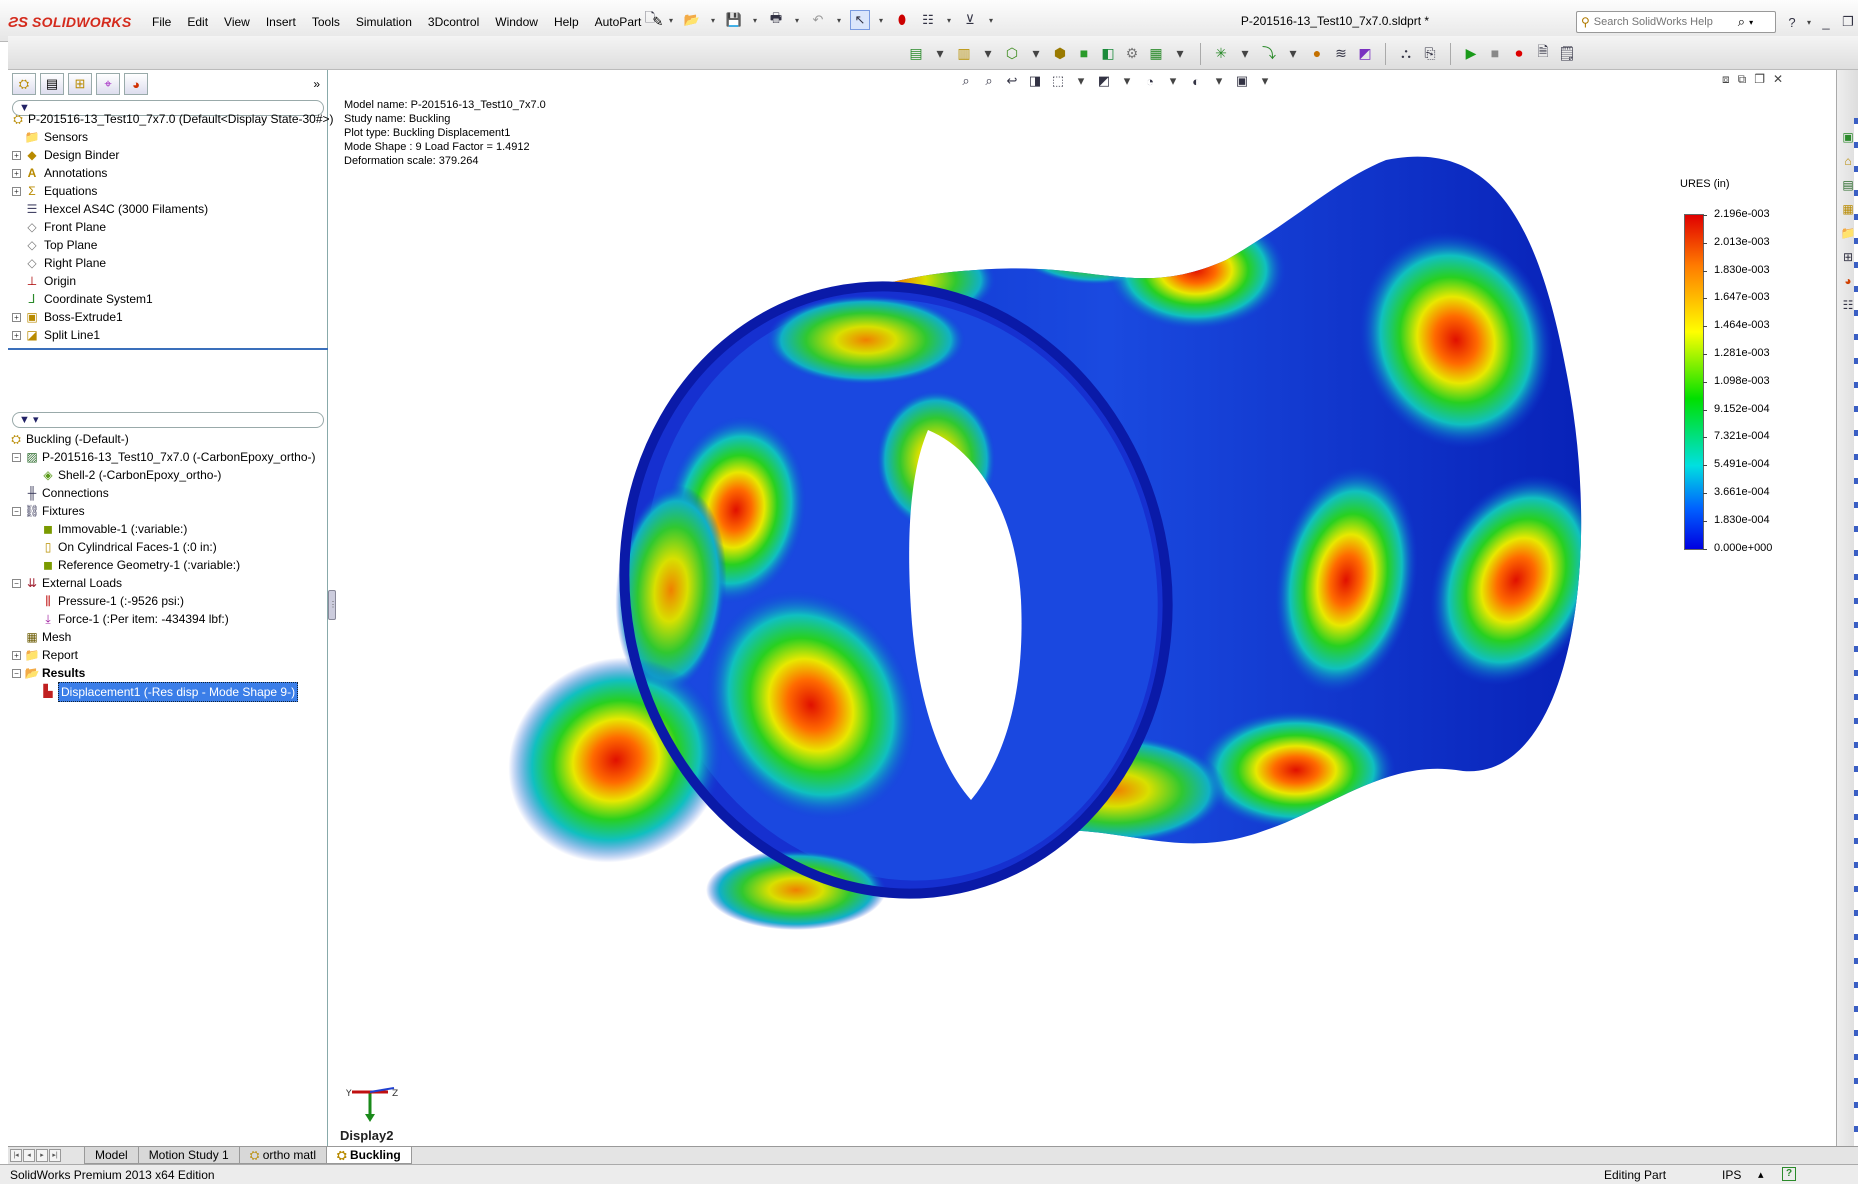 The image size is (1858, 1184). What do you see at coordinates (168, 511) in the screenshot?
I see `study-fixtures: − ⛓ Fixtures` at bounding box center [168, 511].